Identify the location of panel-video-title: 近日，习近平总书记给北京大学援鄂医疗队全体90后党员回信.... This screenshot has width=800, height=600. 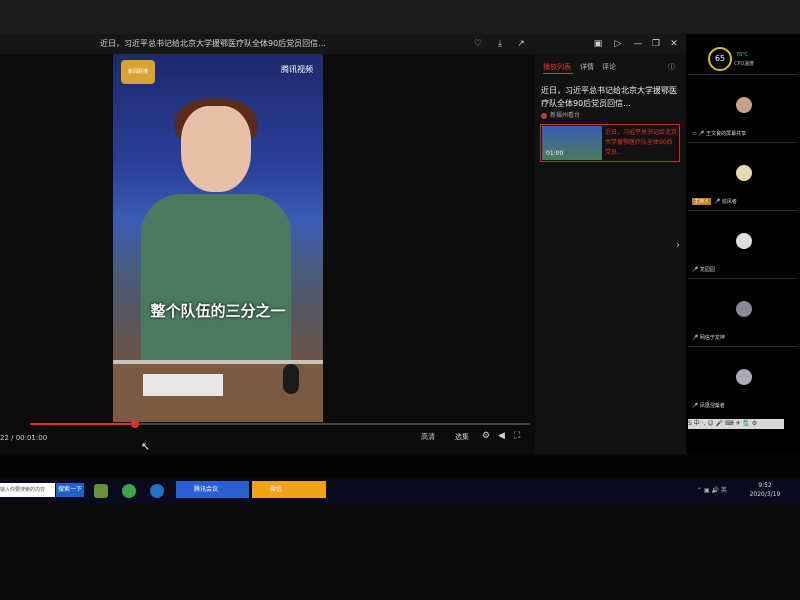
(609, 97).